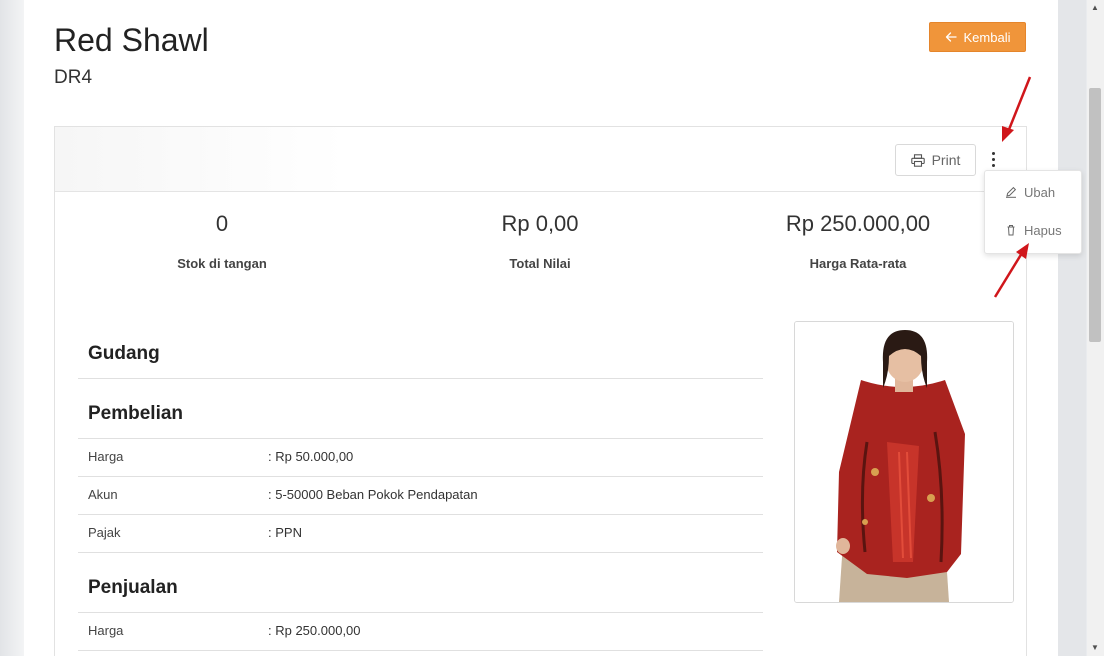 The height and width of the screenshot is (656, 1104). Describe the element at coordinates (285, 532) in the screenshot. I see `purchase-tax-value: : PPN` at that location.